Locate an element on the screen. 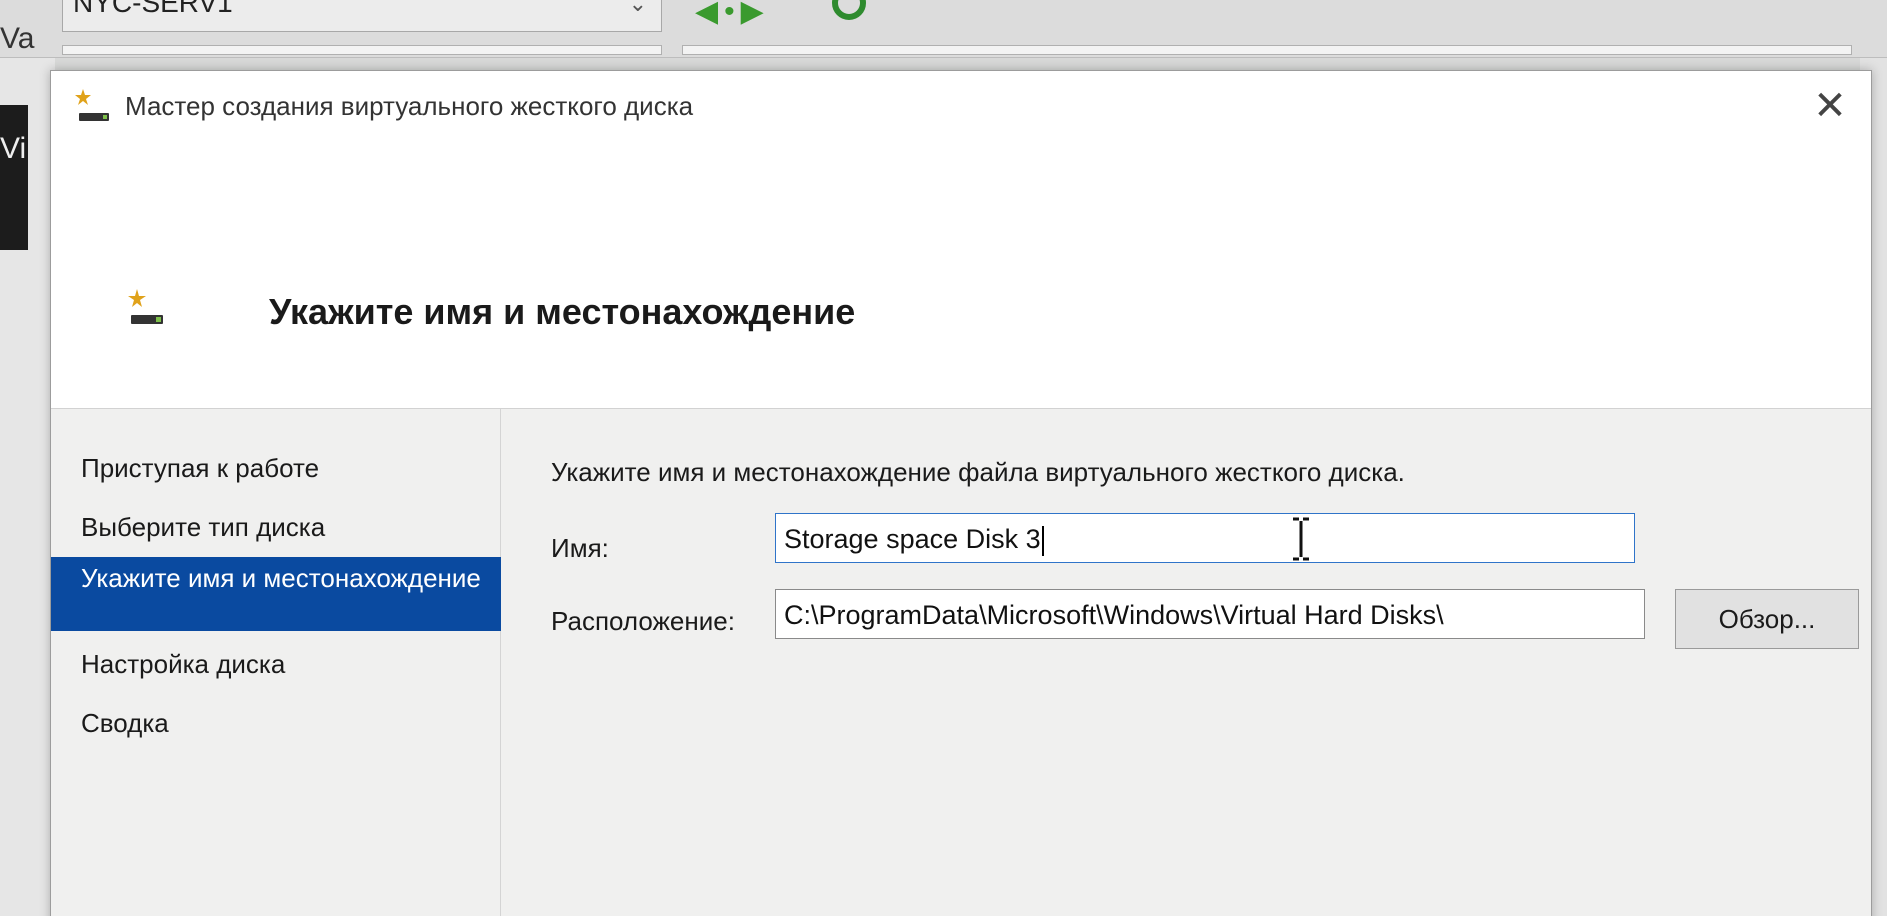  host-pane-left is located at coordinates (362, 50).